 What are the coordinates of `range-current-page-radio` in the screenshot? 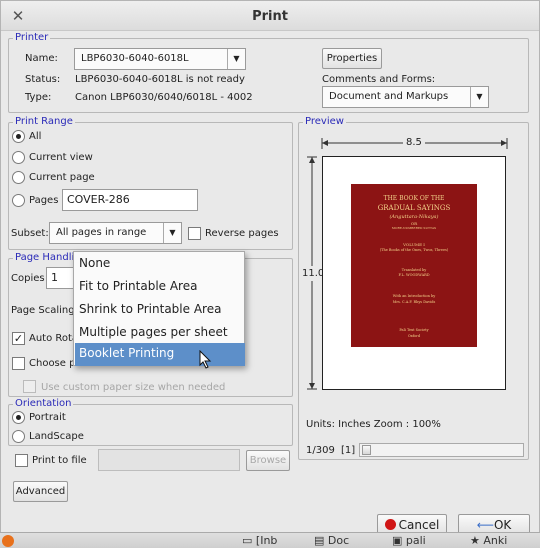 It's located at (18, 177).